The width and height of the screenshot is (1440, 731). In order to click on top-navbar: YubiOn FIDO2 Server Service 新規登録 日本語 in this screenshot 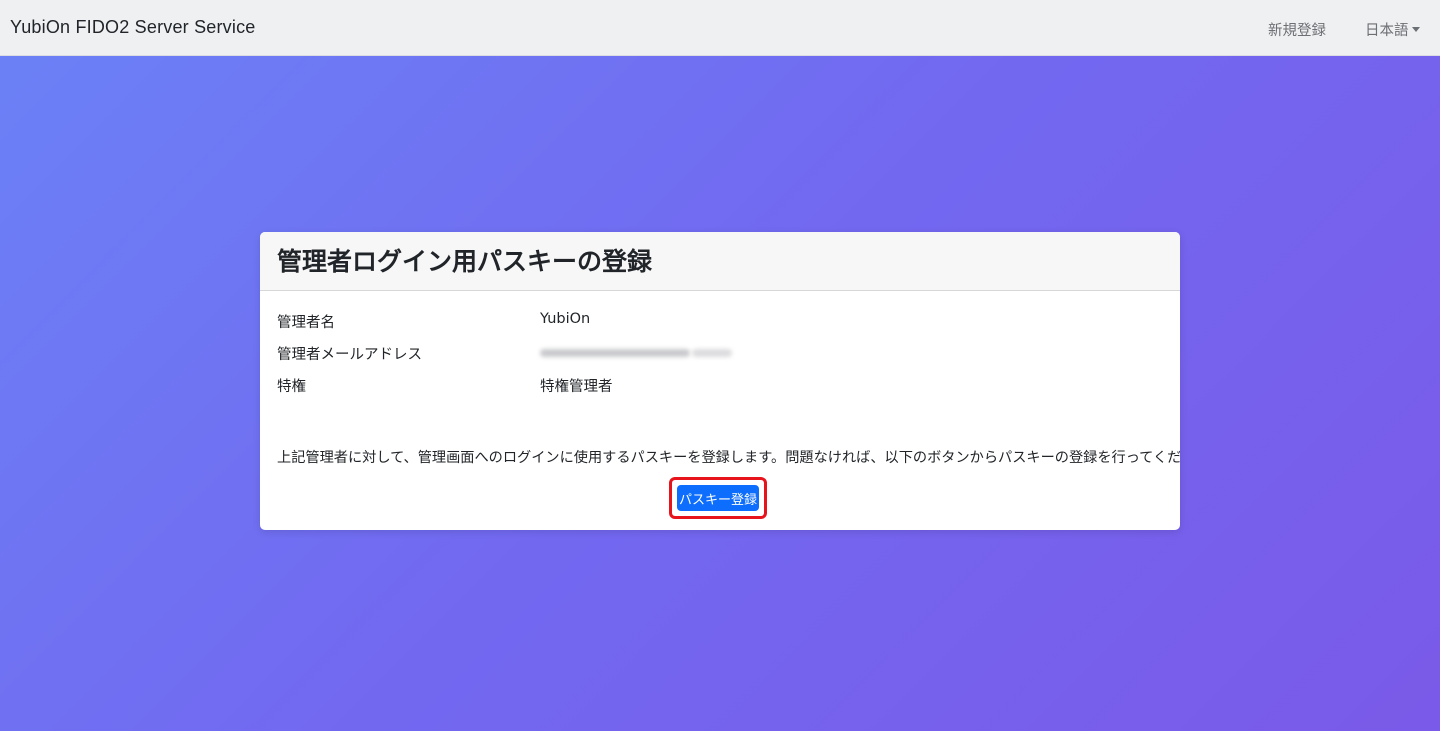, I will do `click(720, 28)`.